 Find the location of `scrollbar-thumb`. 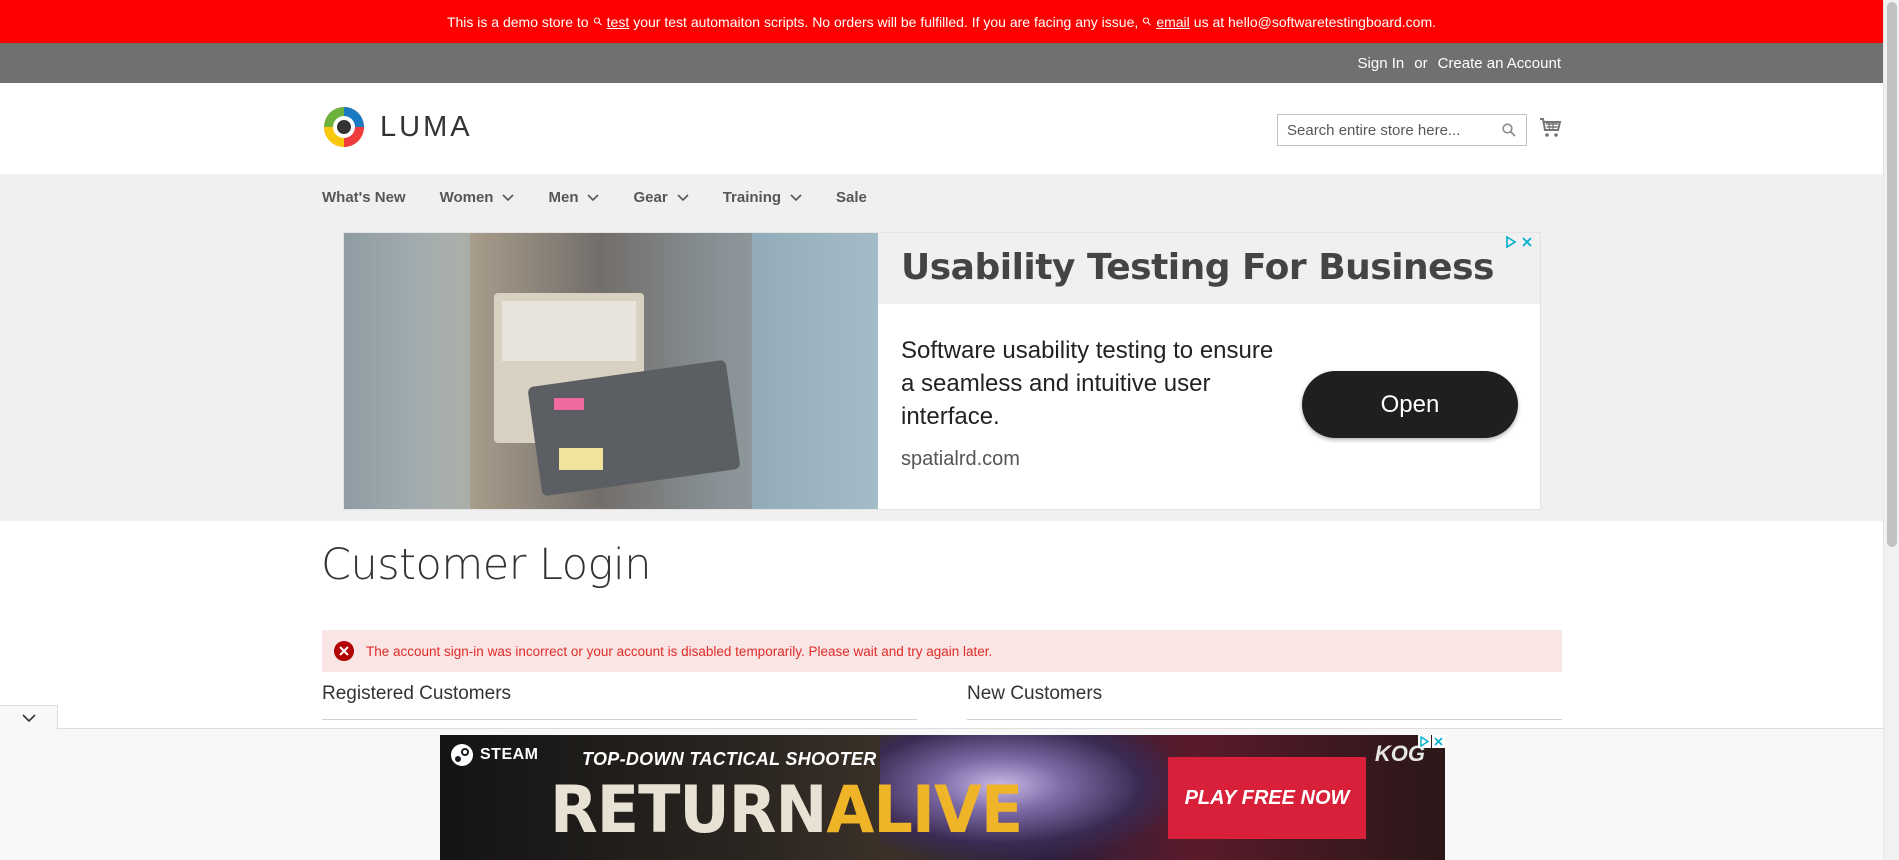

scrollbar-thumb is located at coordinates (1892, 274).